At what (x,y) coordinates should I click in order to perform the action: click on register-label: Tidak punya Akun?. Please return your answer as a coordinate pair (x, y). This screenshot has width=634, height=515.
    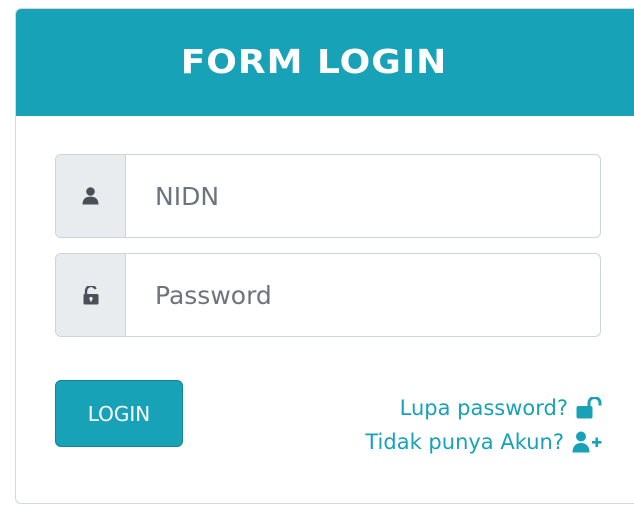
    Looking at the image, I should click on (464, 442).